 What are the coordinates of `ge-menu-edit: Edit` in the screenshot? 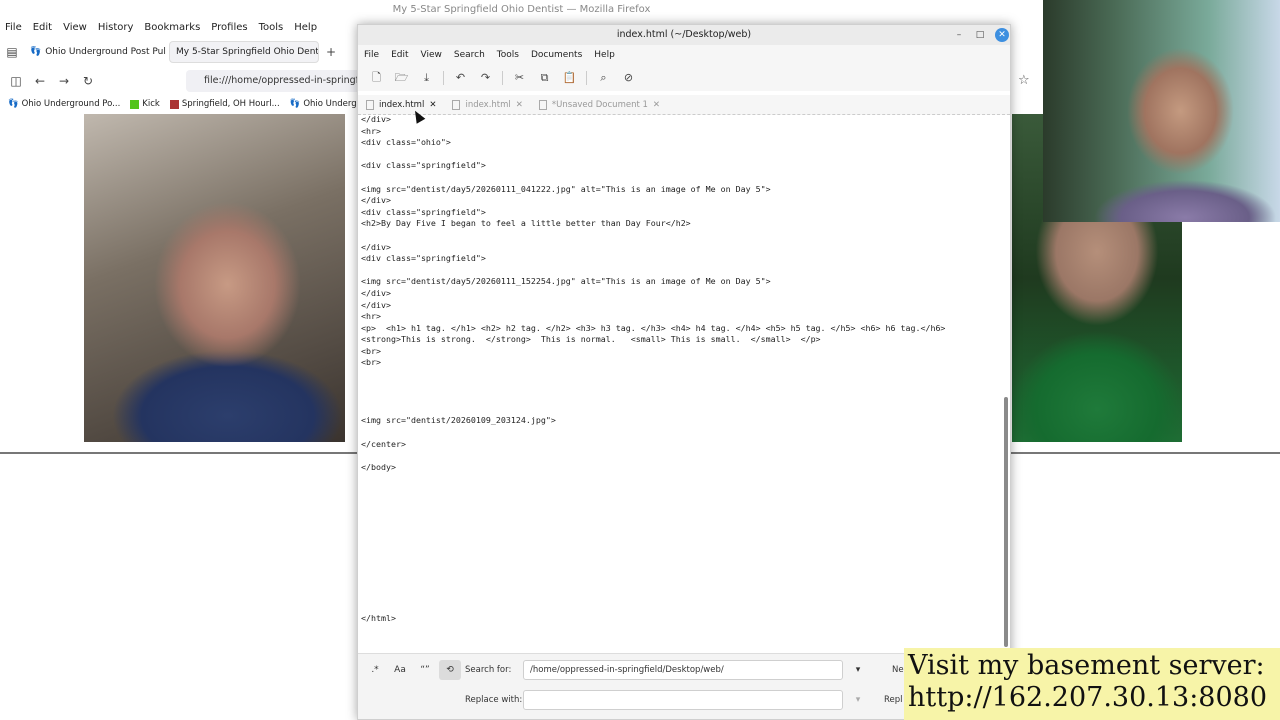 It's located at (399, 55).